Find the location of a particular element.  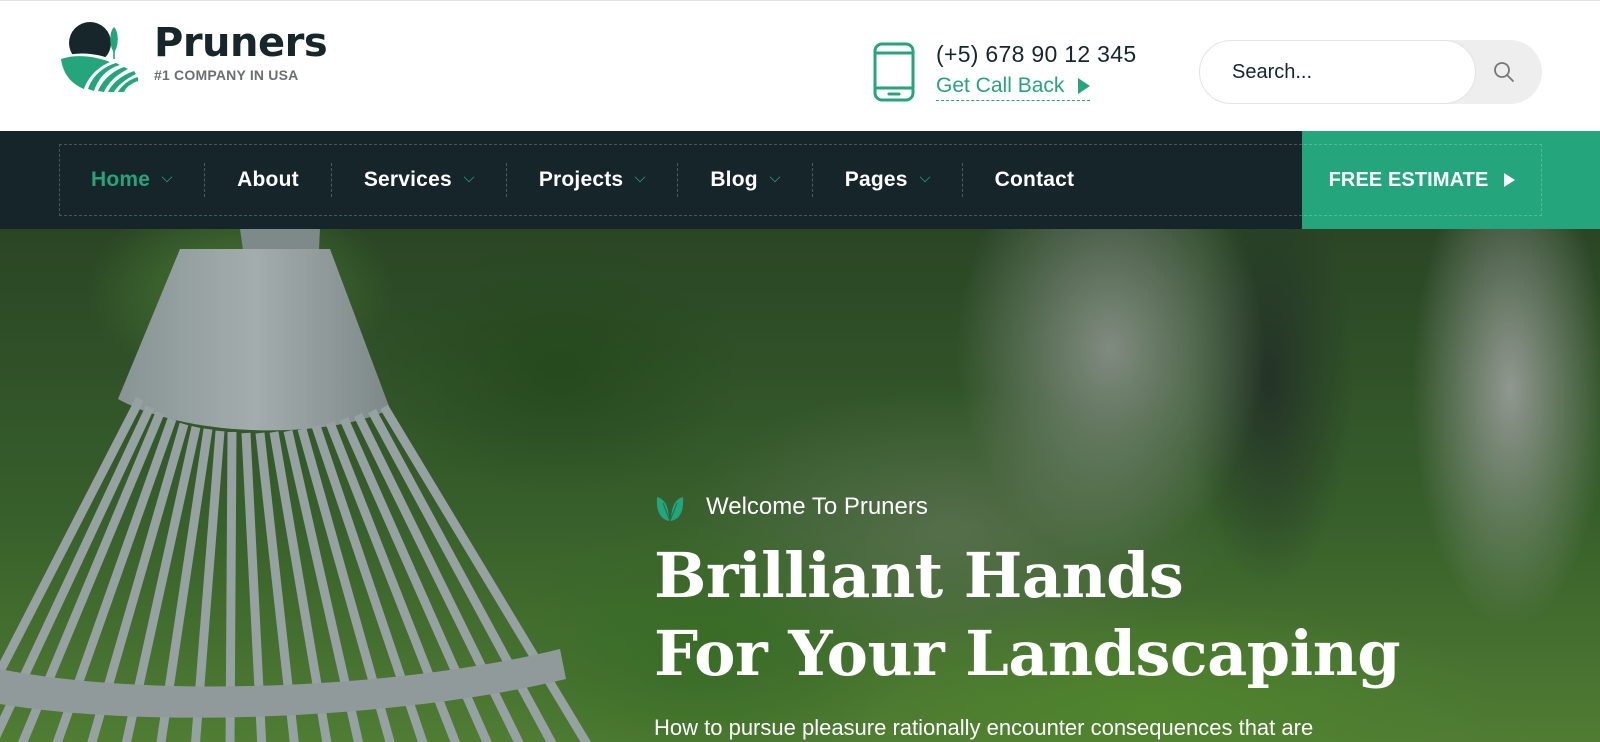

nav-menu: Home About Services Projects Blog Pages is located at coordinates (582, 180).